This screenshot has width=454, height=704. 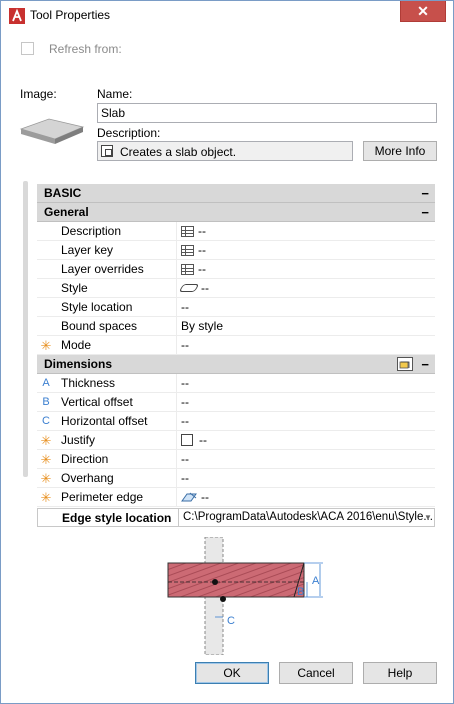 What do you see at coordinates (236, 421) in the screenshot?
I see `property-row-horizontal-offset: C Horizontal offset --` at bounding box center [236, 421].